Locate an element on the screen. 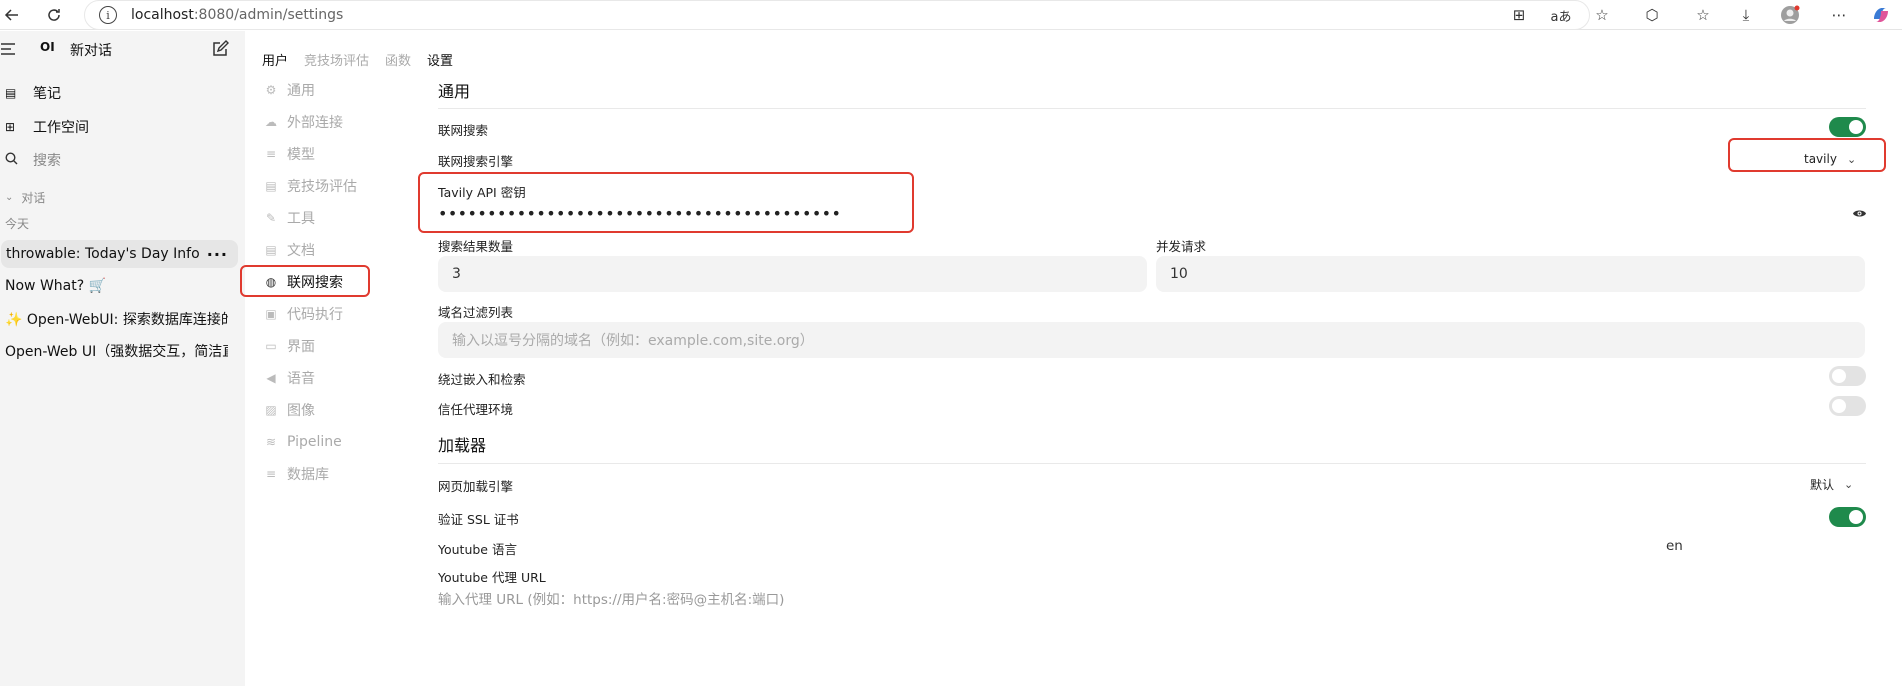 The height and width of the screenshot is (686, 1902). read-aloud-icon: aあ is located at coordinates (1561, 15).